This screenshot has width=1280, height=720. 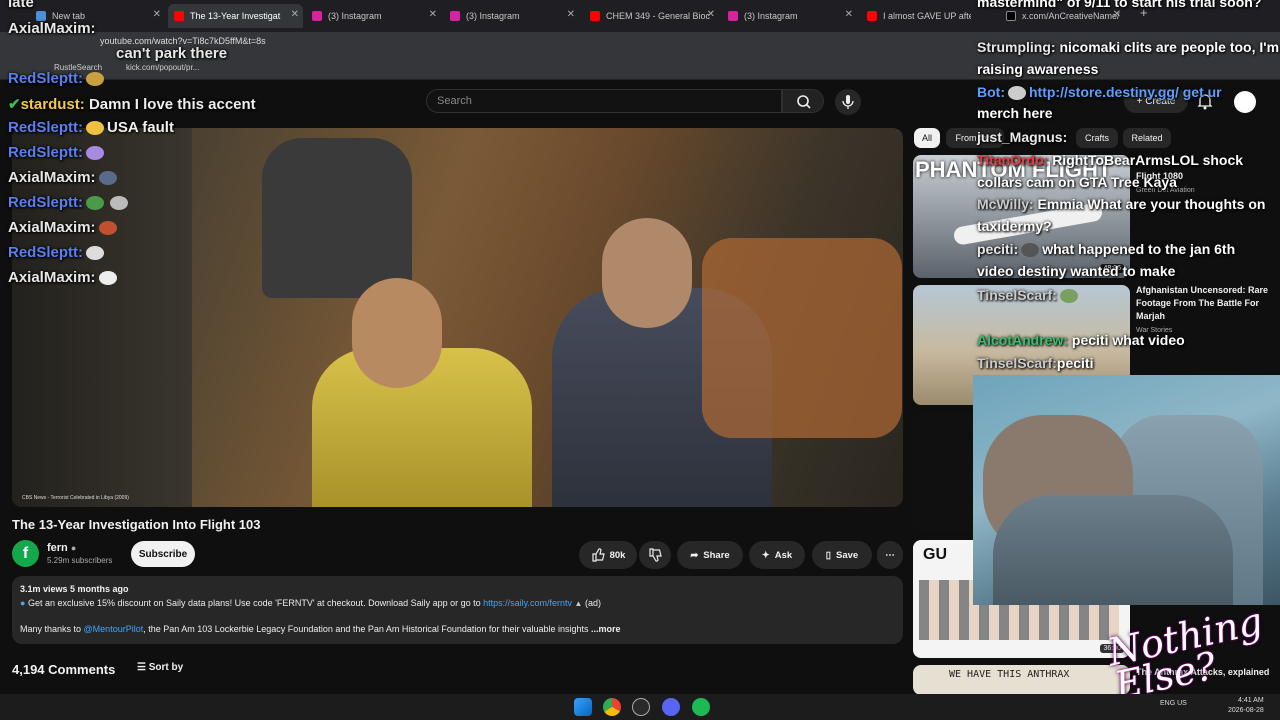 I want to click on tab-label: CHEM 349 - General Bioc, so click(x=658, y=16).